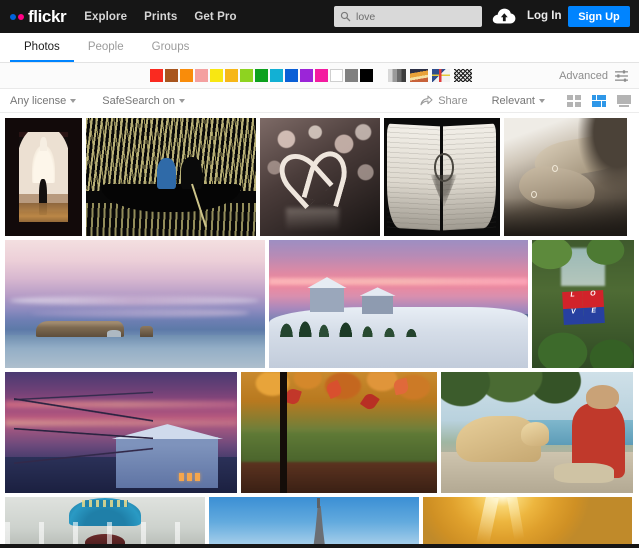 This screenshot has width=639, height=548. What do you see at coordinates (583, 75) in the screenshot?
I see `advanced-label: Advanced` at bounding box center [583, 75].